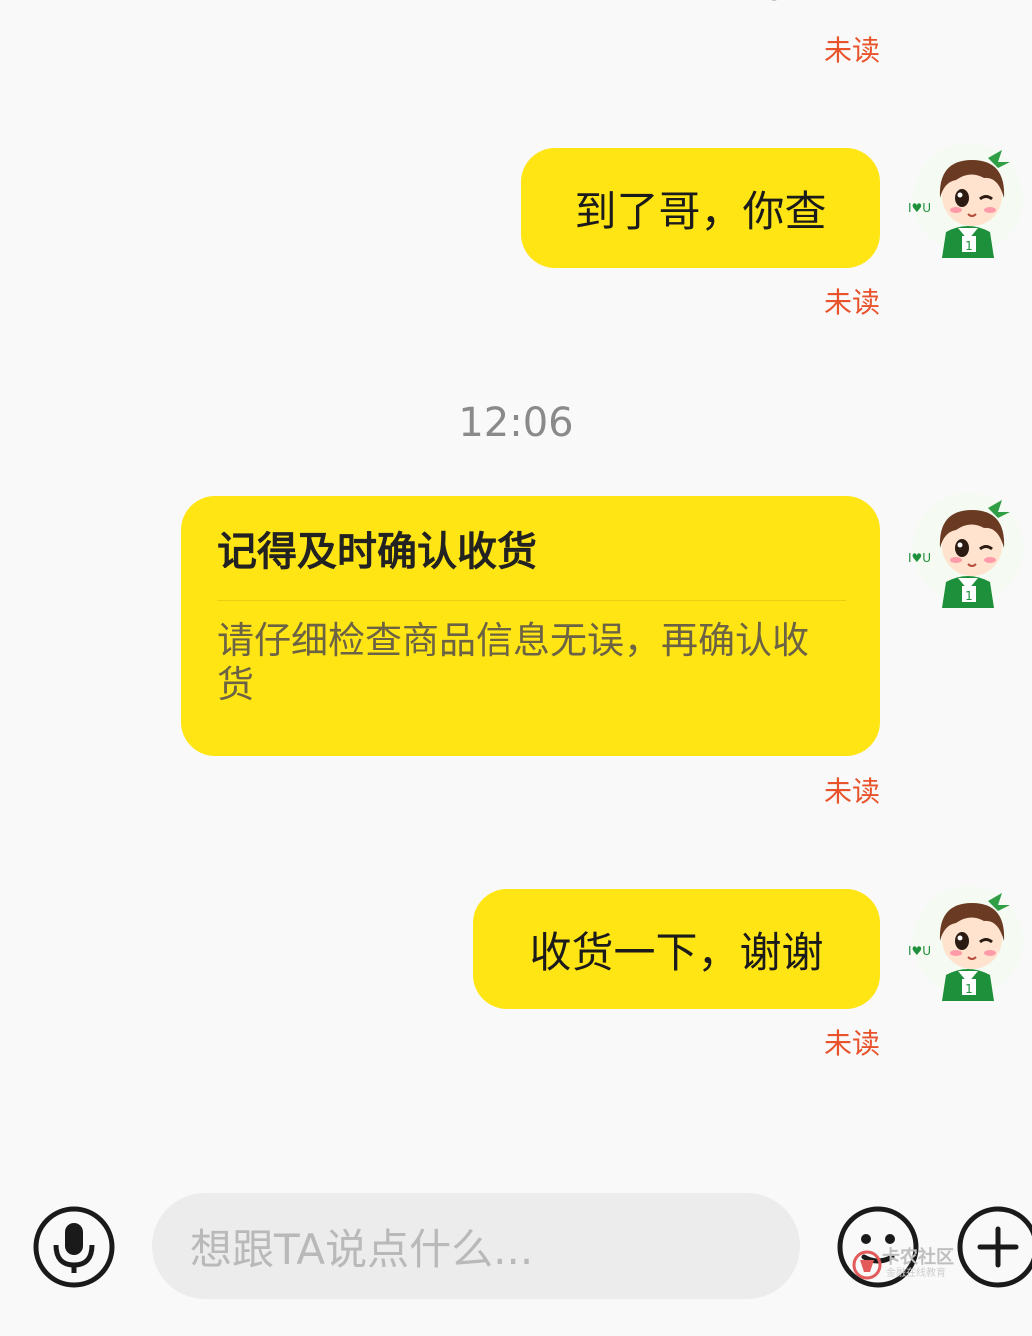 The height and width of the screenshot is (1336, 1032). Describe the element at coordinates (918, 1257) in the screenshot. I see `watermark-title: 卡农社区` at that location.